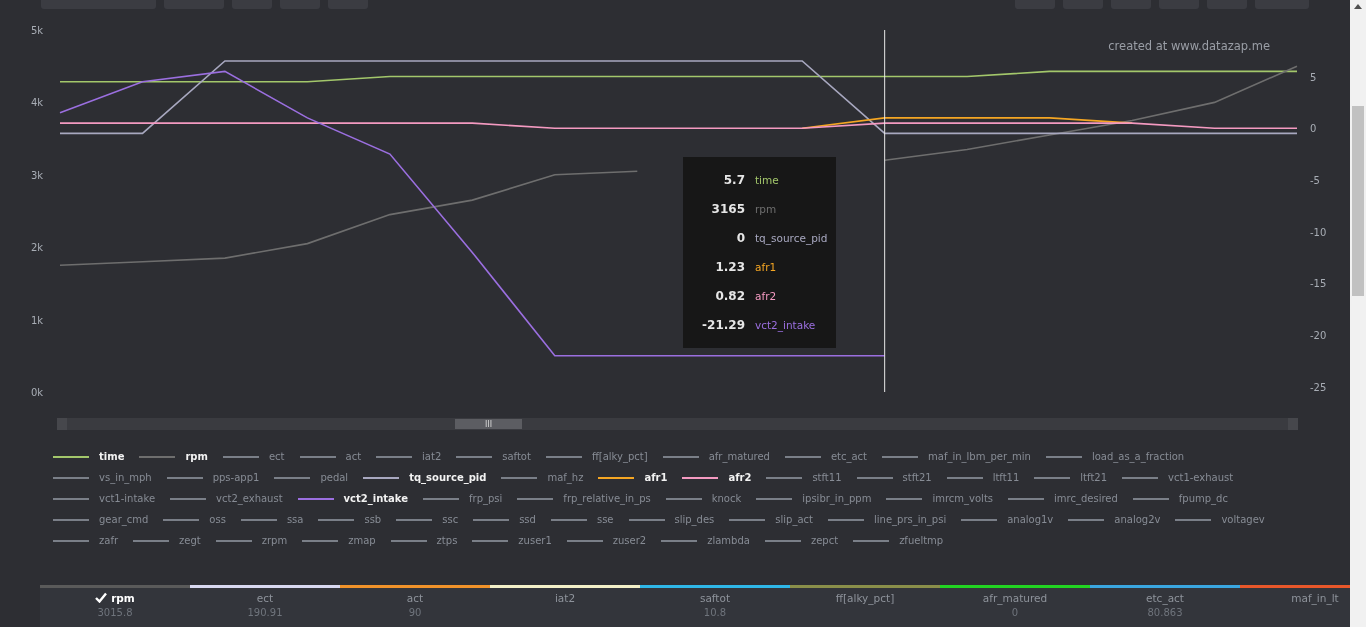 Image resolution: width=1366 pixels, height=627 pixels. Describe the element at coordinates (427, 519) in the screenshot. I see `legend-item: ssc` at that location.